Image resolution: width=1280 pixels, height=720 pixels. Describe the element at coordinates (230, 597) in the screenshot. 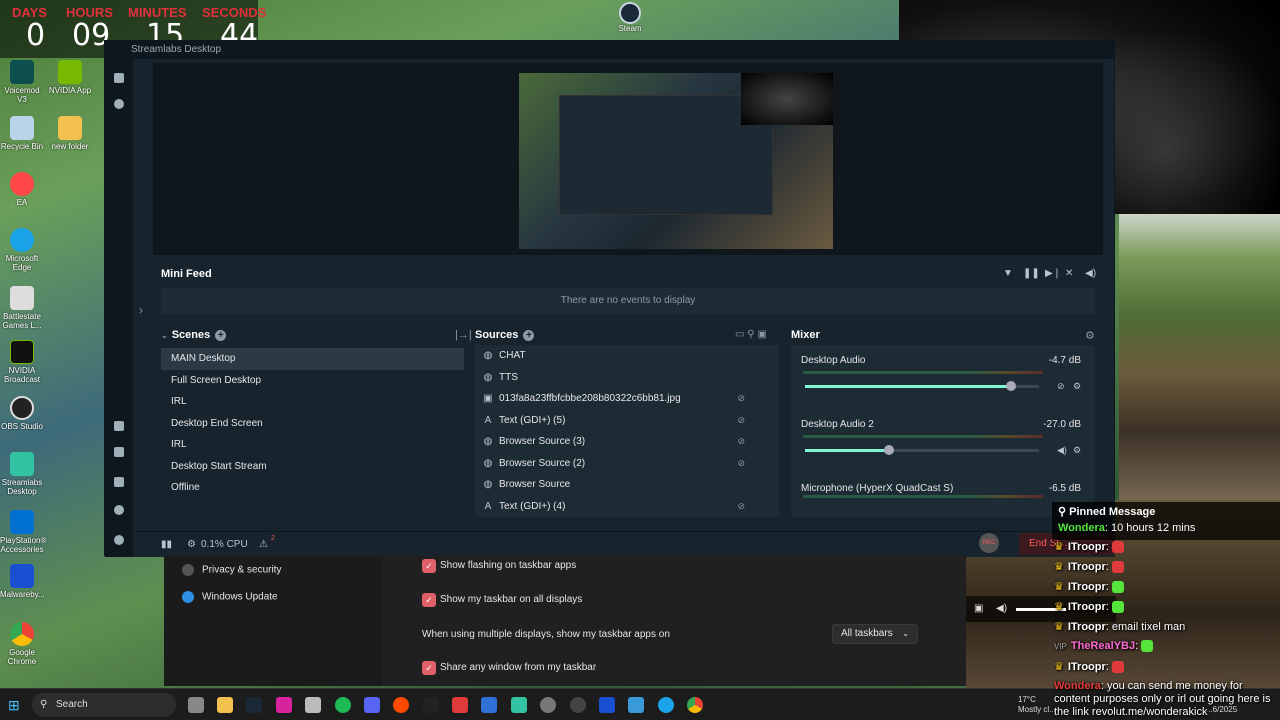

I see `nav-windows-update: Windows Update` at that location.